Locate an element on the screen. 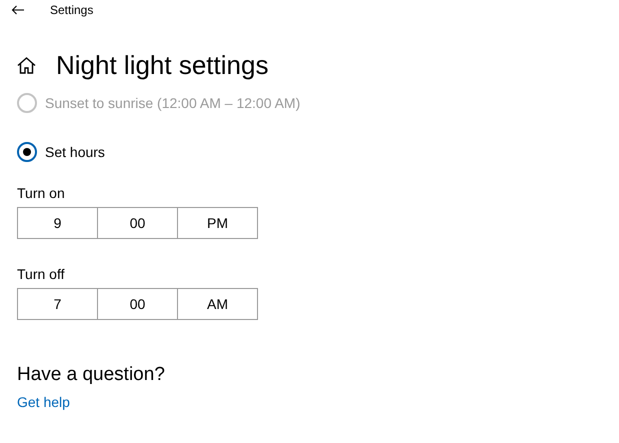 This screenshot has height=443, width=619. radio-label: Set hours is located at coordinates (75, 152).